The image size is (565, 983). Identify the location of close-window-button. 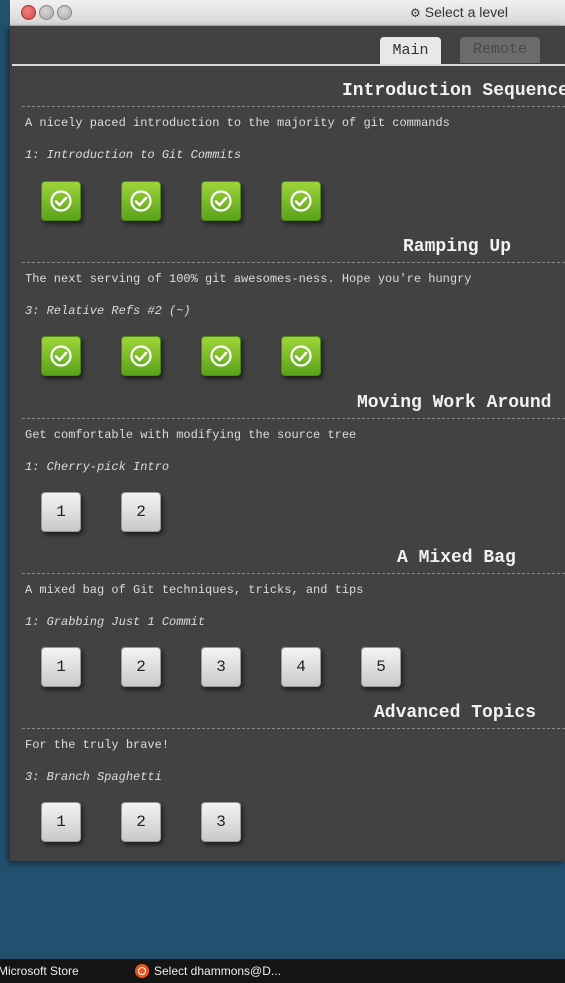
(28, 12).